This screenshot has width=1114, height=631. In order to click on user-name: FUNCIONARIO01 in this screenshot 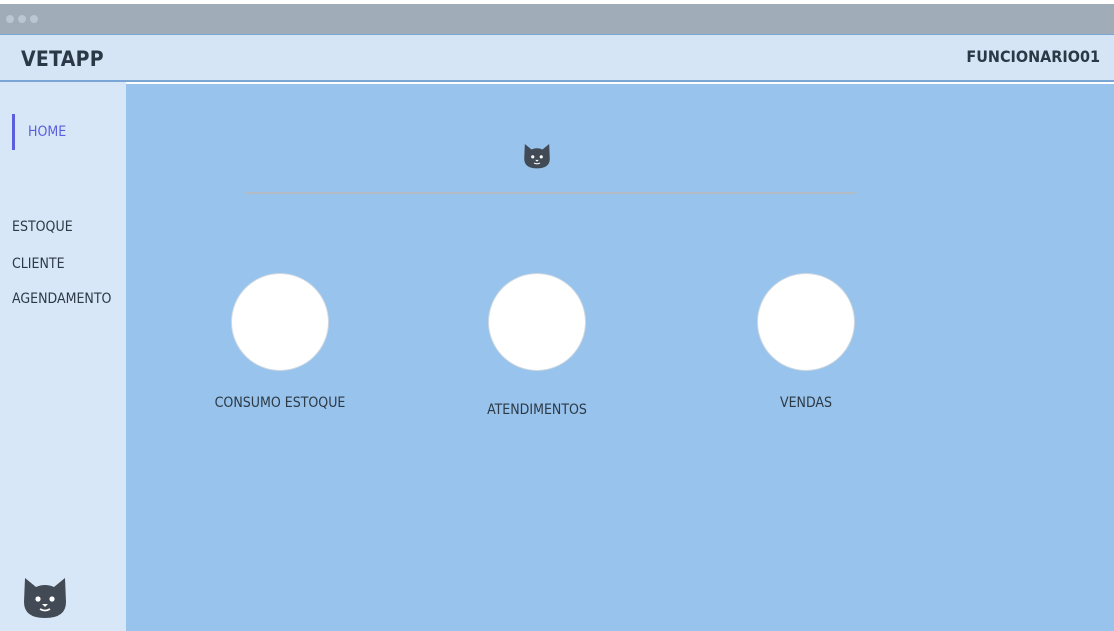, I will do `click(1033, 56)`.